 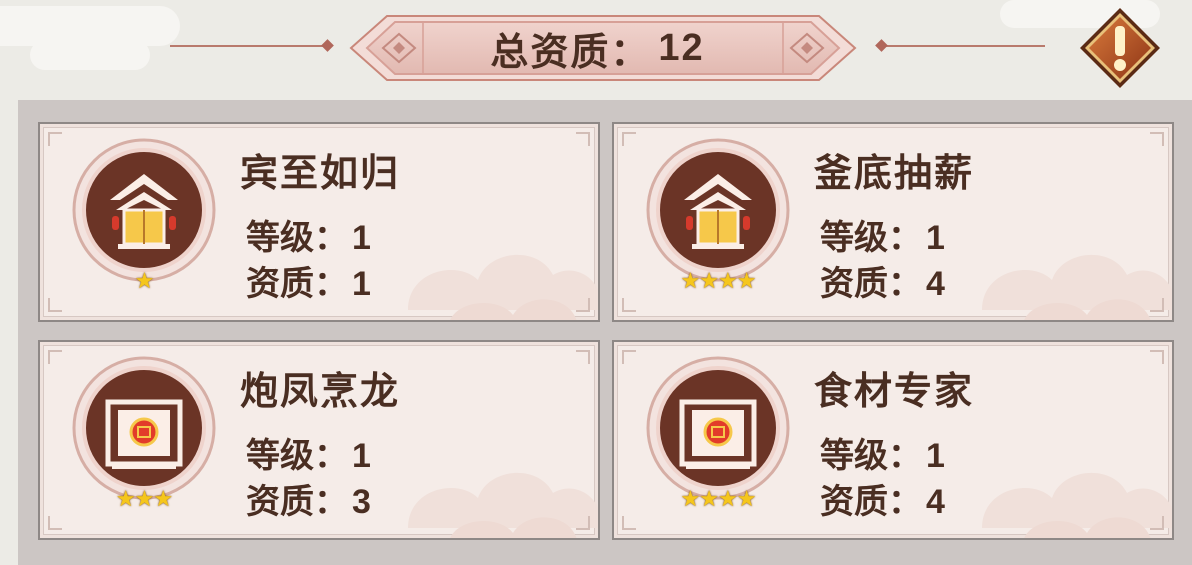 I want to click on total-quality-text: 总资质：, so click(x=570, y=51).